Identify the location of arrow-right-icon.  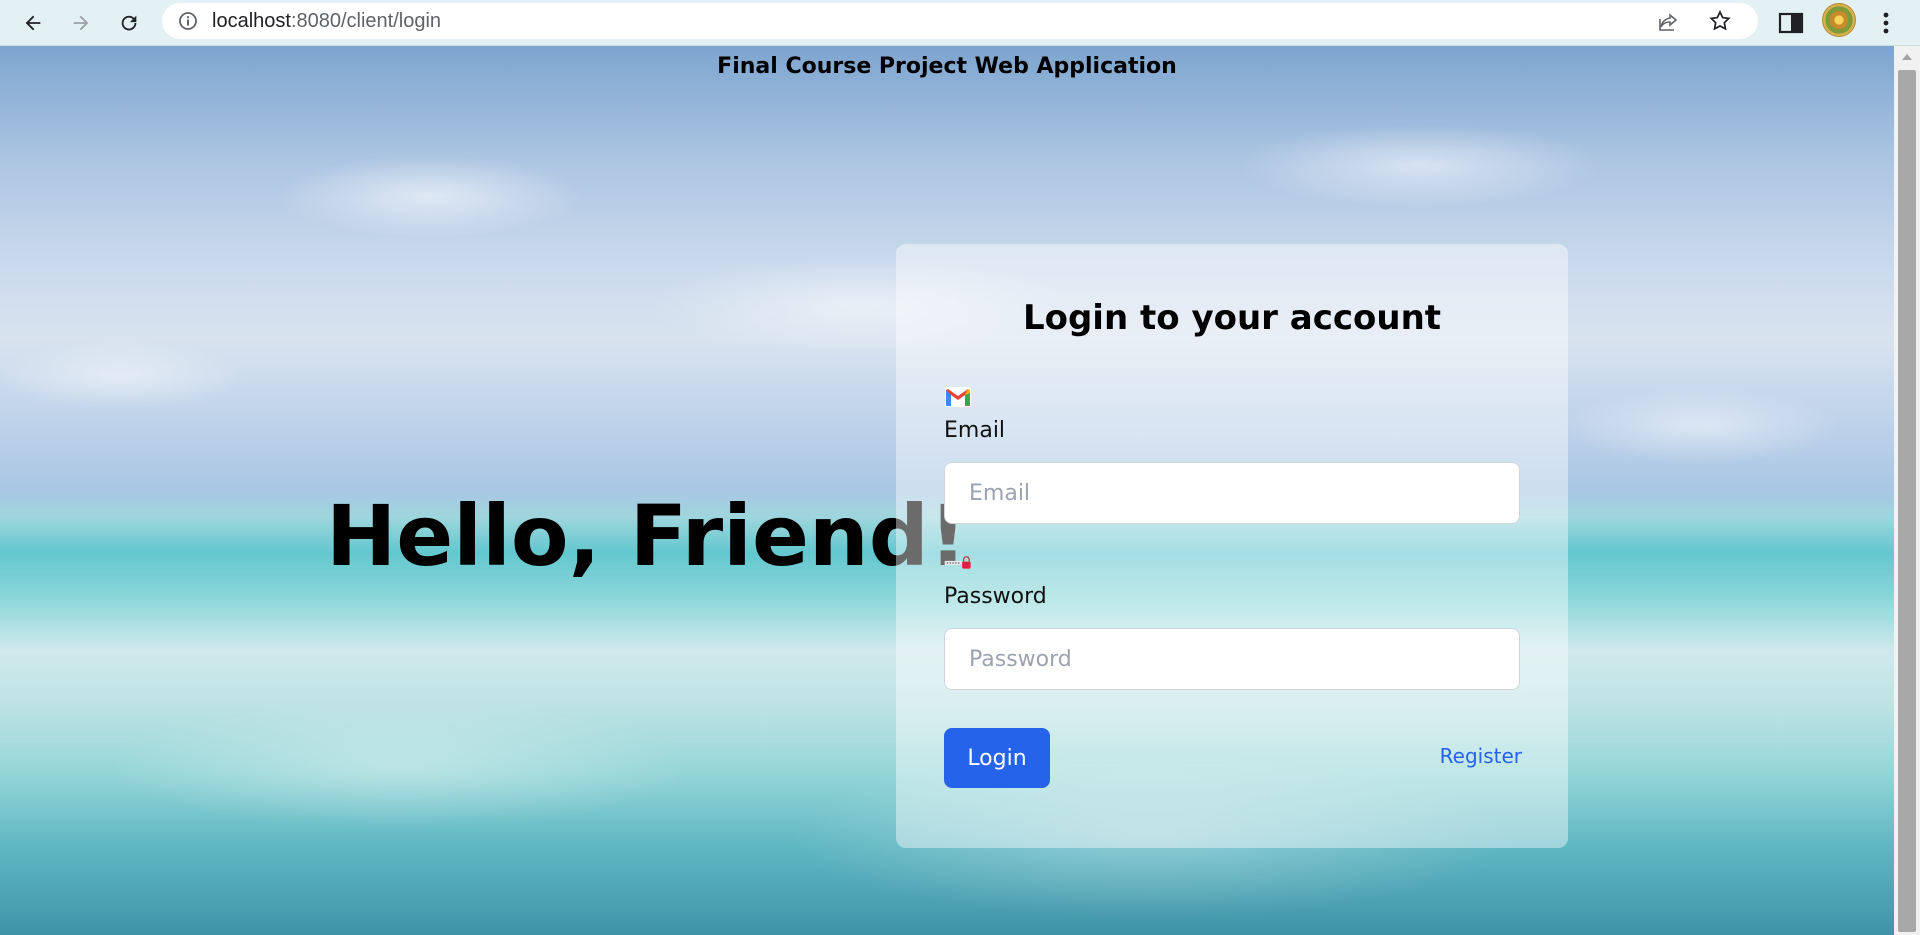
(81, 23).